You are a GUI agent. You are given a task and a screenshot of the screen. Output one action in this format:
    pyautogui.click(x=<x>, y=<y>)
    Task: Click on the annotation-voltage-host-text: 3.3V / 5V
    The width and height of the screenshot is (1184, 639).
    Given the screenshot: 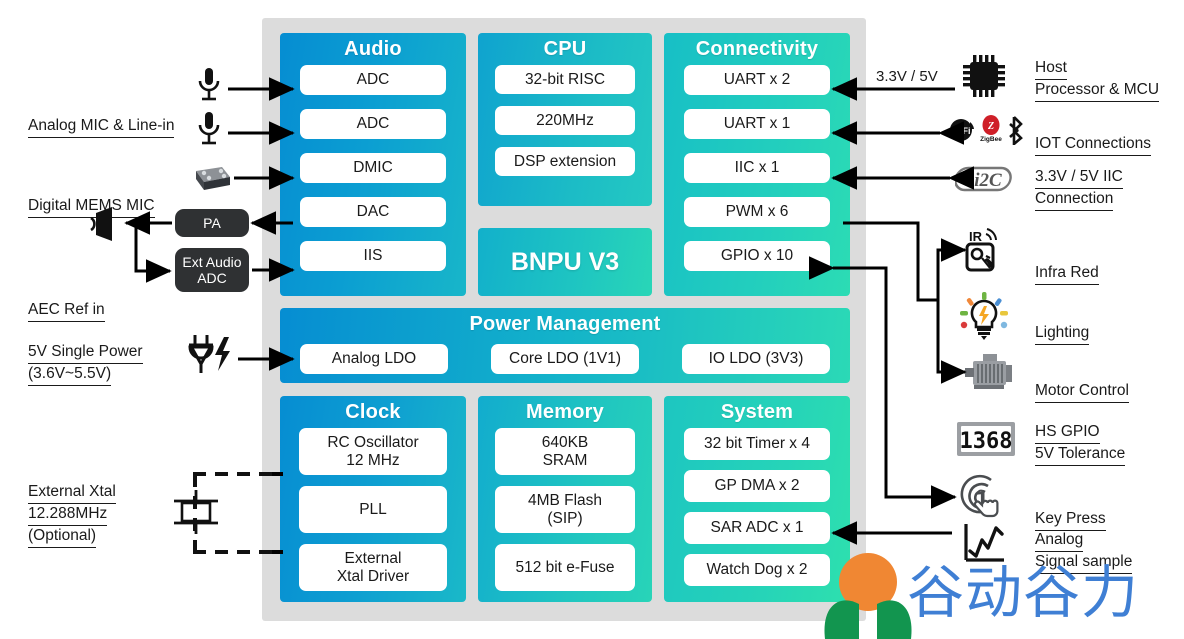 What is the action you would take?
    pyautogui.click(x=907, y=77)
    